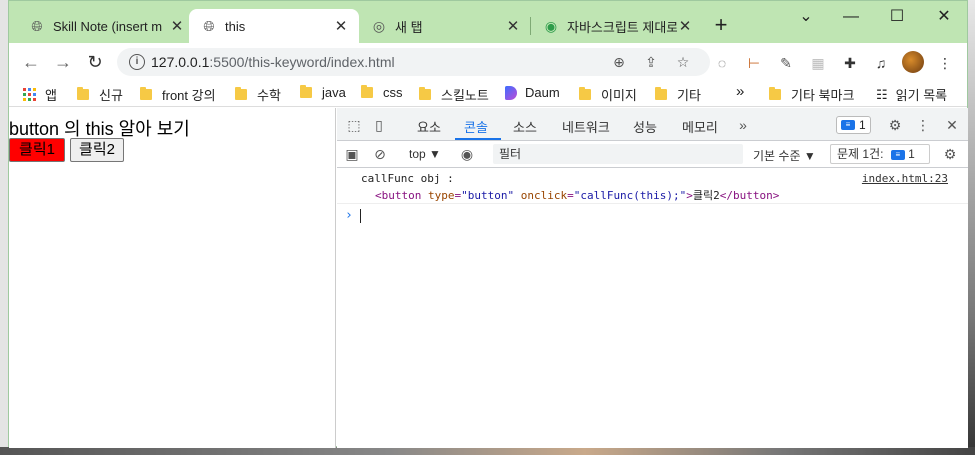 The image size is (975, 455). I want to click on settings-gear-icon: ⚙, so click(895, 125).